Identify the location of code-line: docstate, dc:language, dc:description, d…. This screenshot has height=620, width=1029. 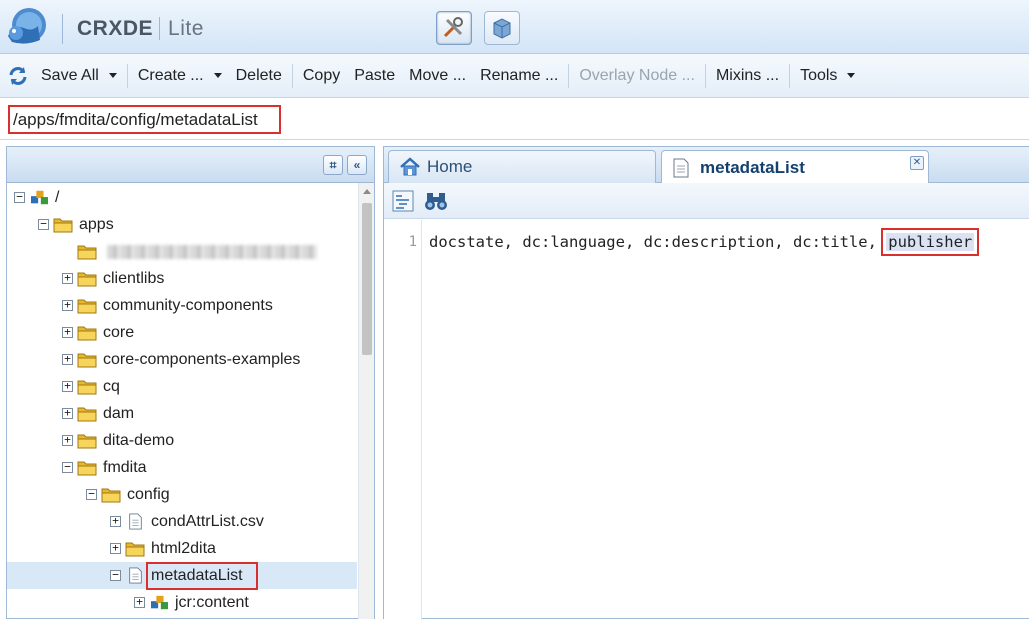
(704, 242).